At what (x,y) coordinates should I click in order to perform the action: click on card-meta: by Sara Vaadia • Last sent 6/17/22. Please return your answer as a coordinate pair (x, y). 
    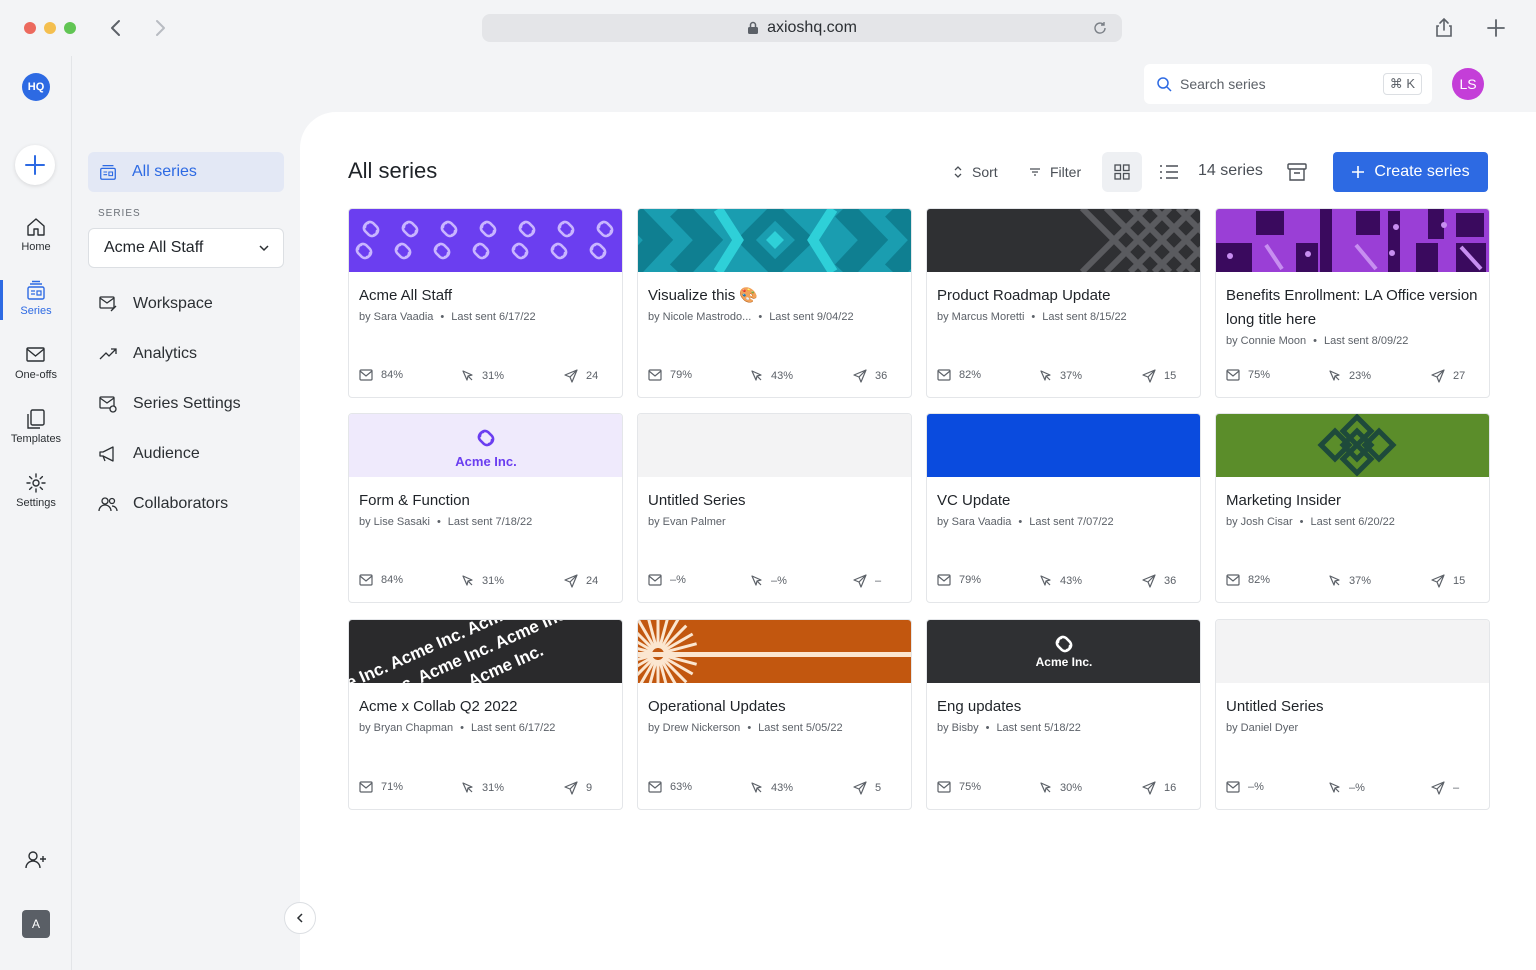
    Looking at the image, I should click on (447, 317).